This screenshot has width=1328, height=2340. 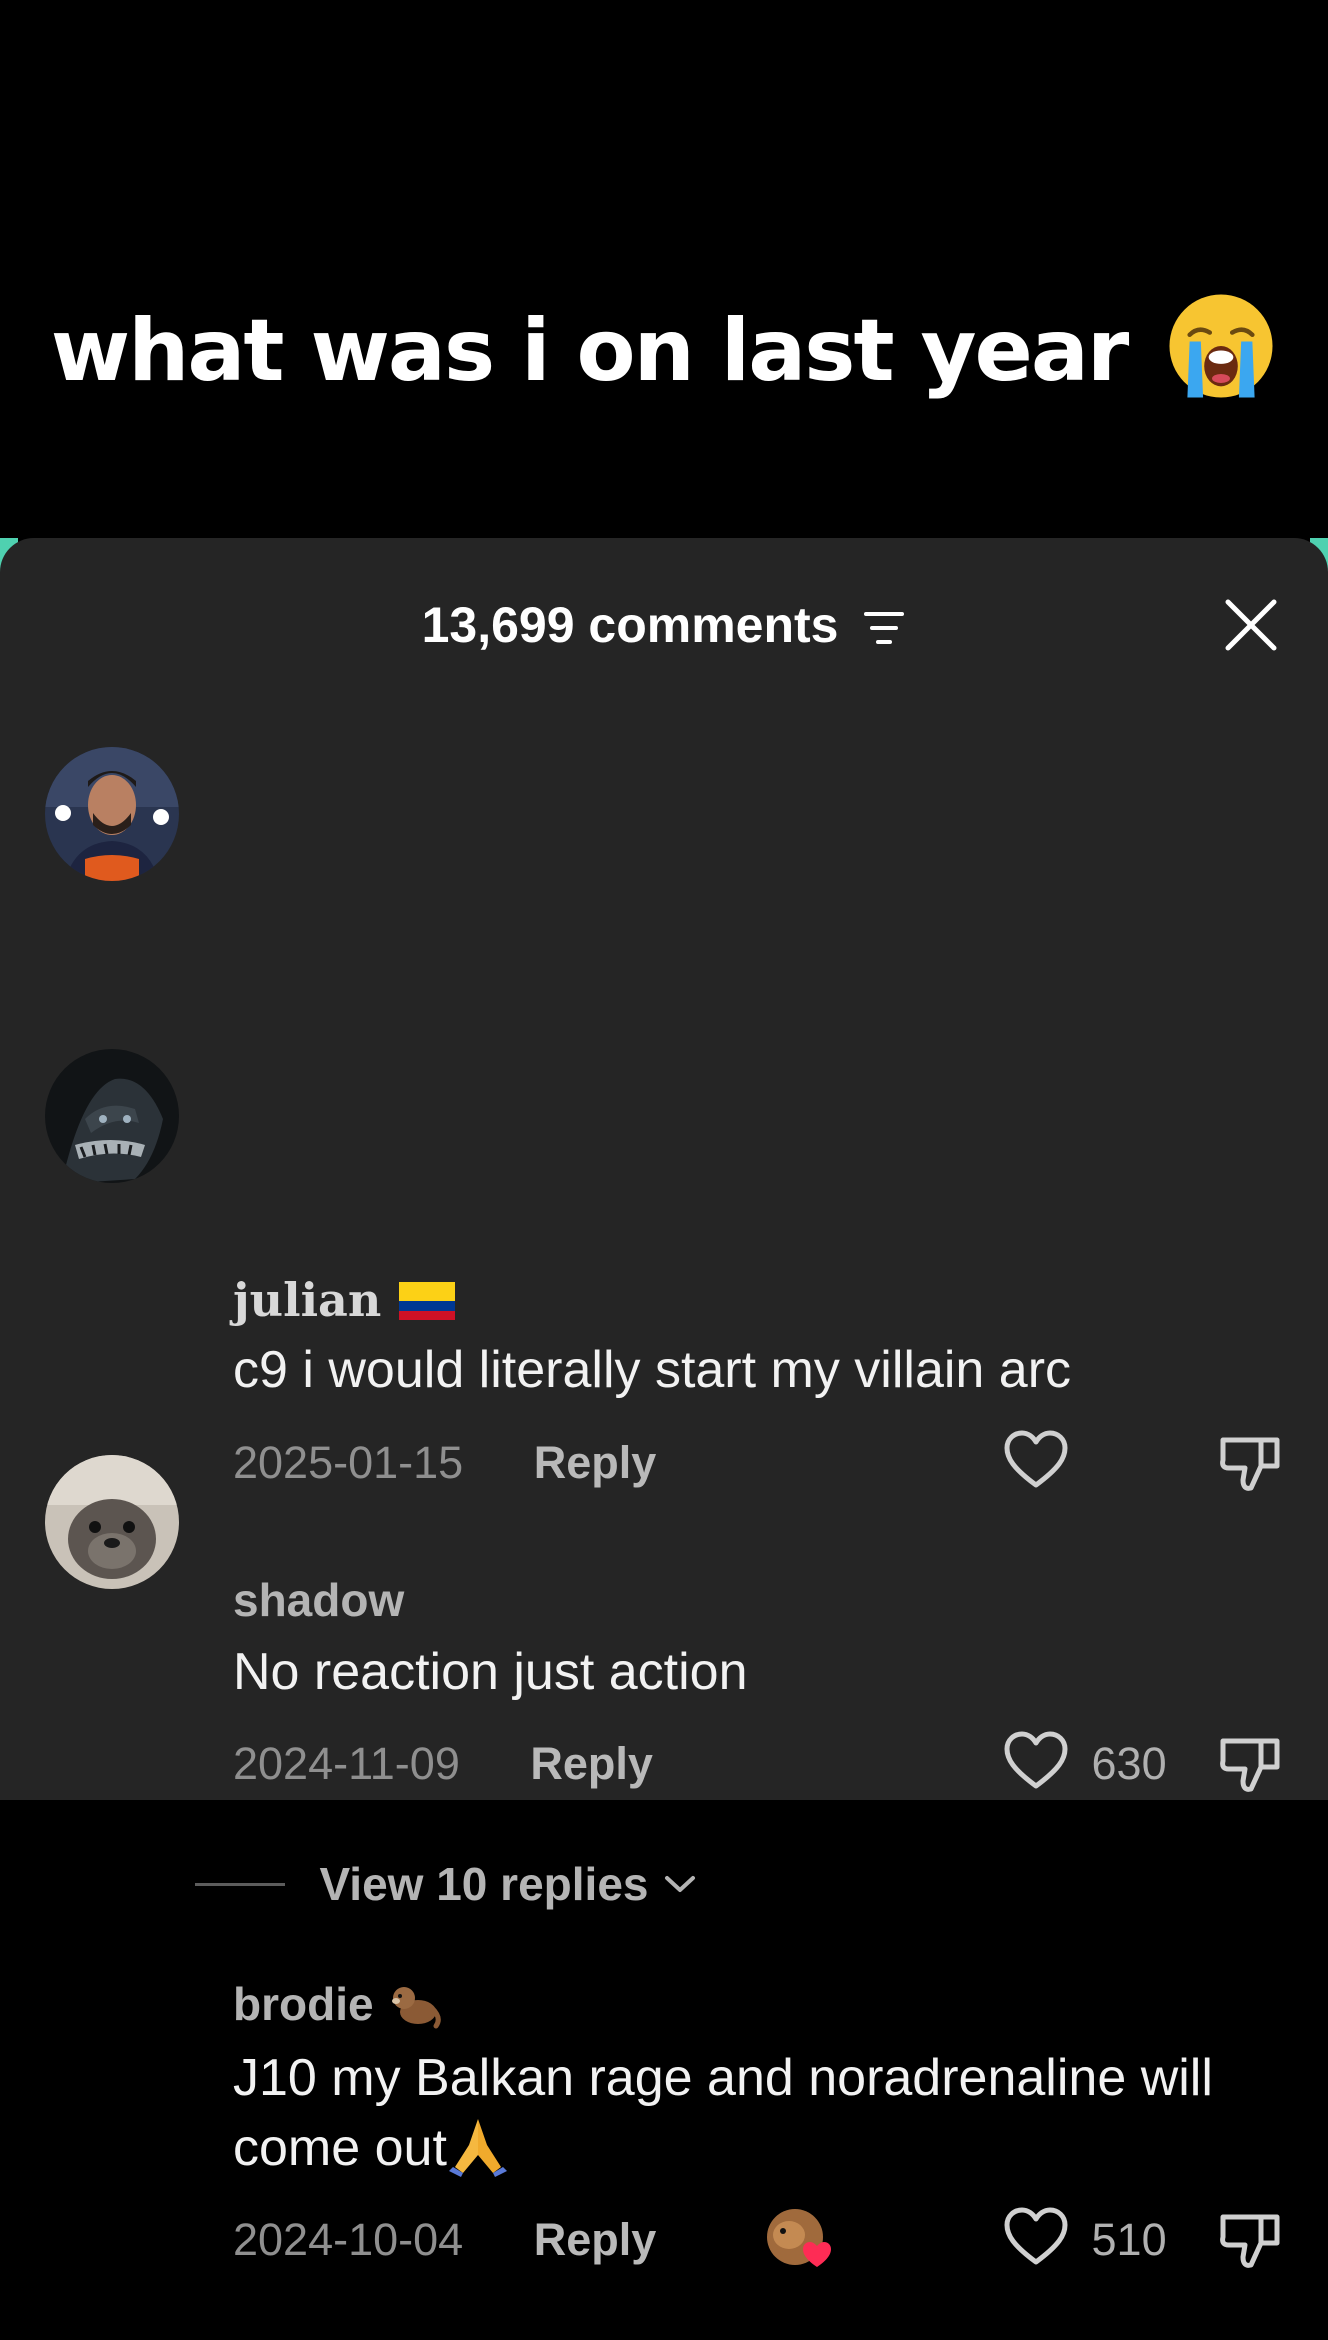 I want to click on comment-meta: 2025-01-15 Reply, so click(x=444, y=1463).